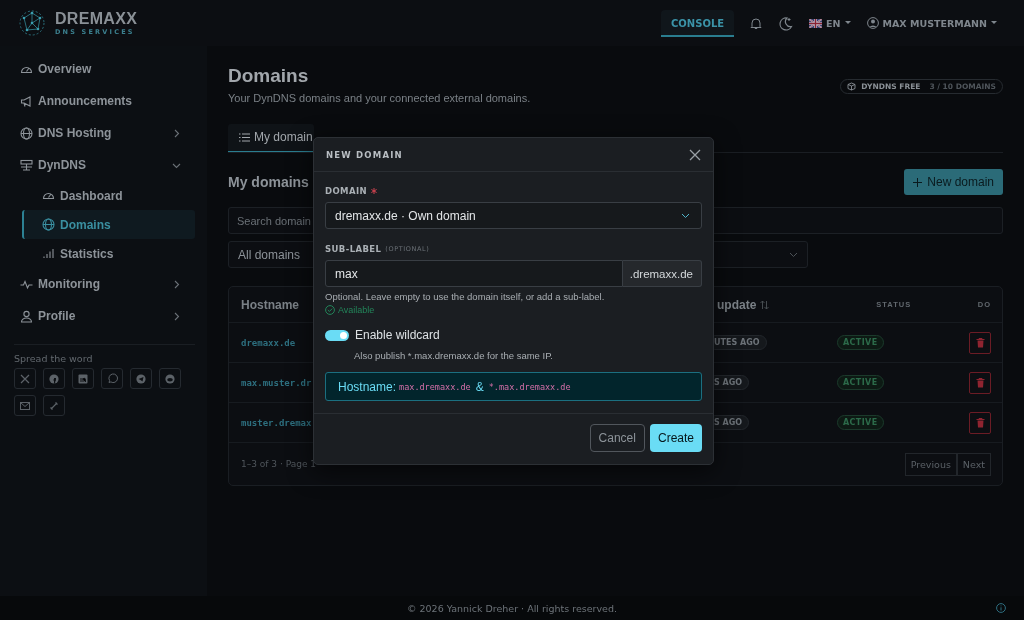 This screenshot has height=620, width=1024. What do you see at coordinates (479, 386) in the screenshot?
I see `ampersand-text: &` at bounding box center [479, 386].